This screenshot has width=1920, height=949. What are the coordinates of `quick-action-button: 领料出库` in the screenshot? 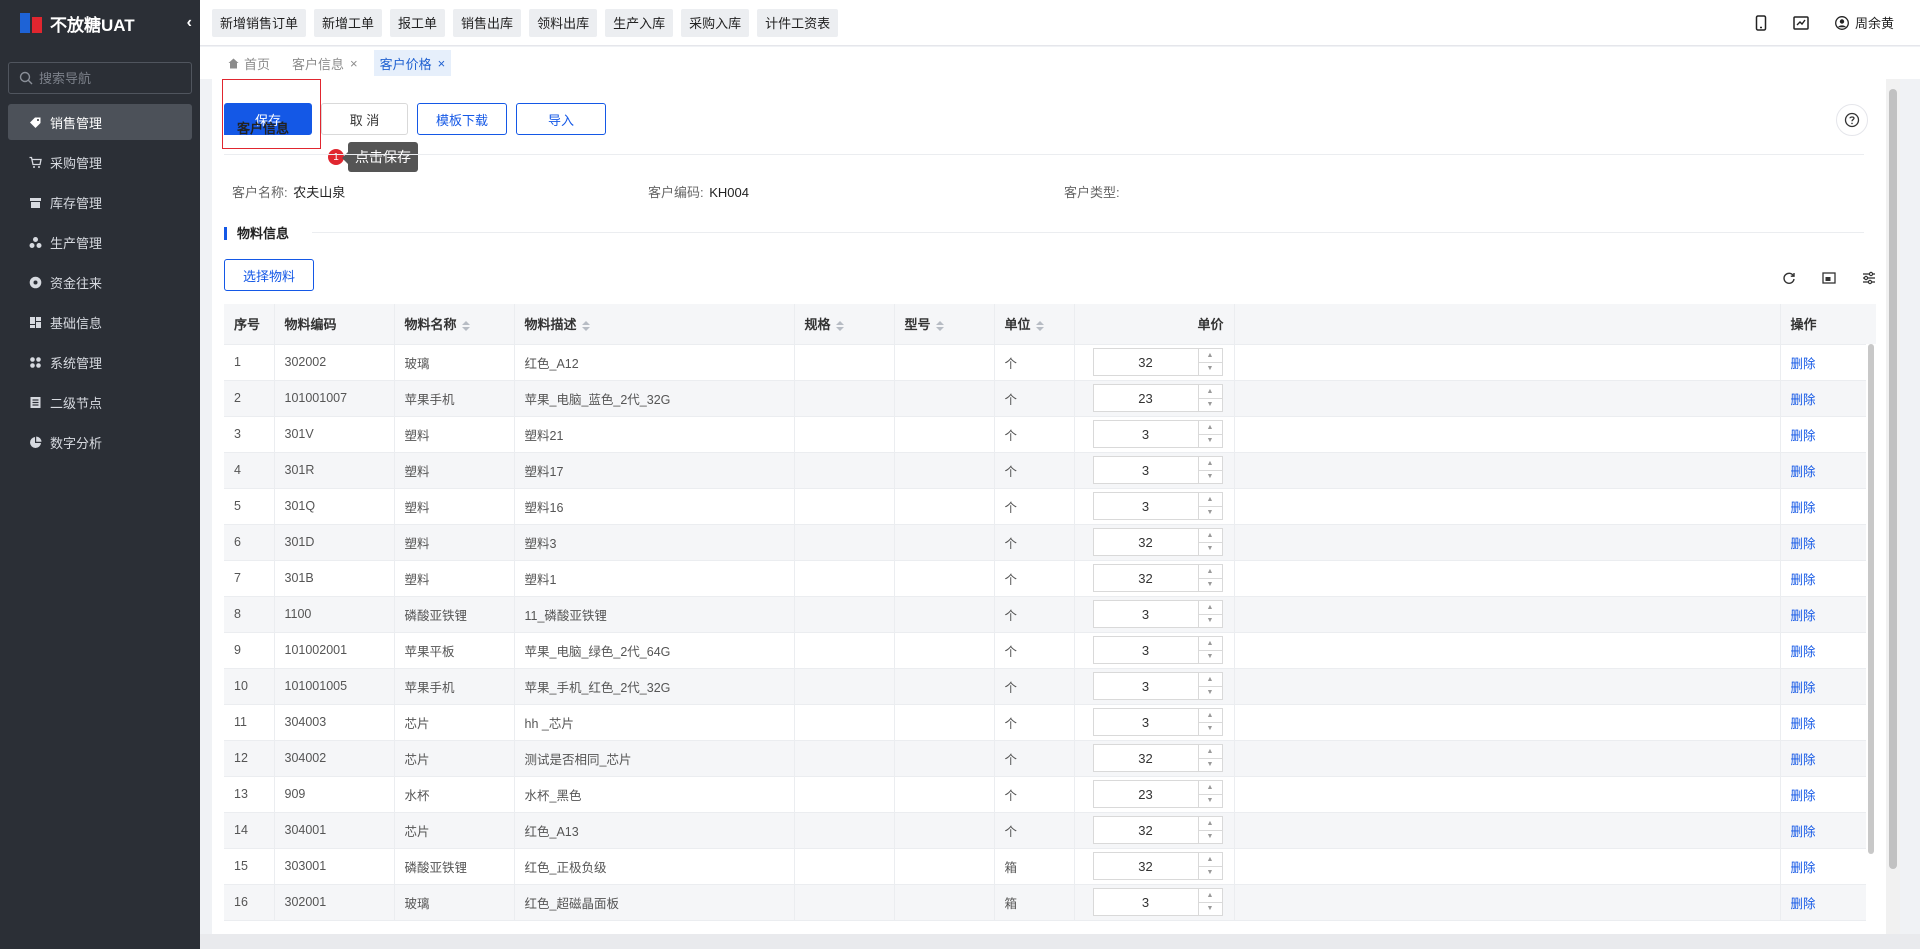 It's located at (563, 22).